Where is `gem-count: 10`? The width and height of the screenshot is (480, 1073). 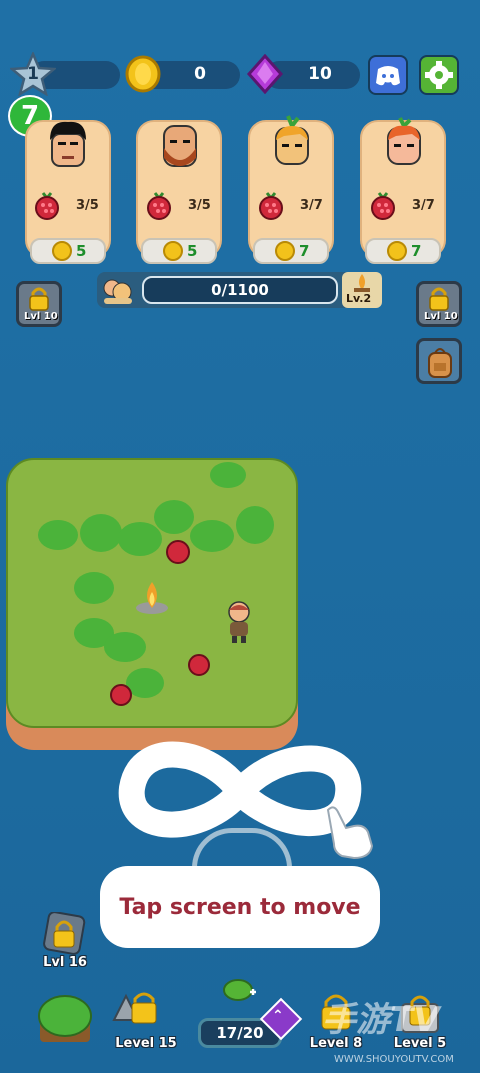 gem-count: 10 is located at coordinates (320, 74).